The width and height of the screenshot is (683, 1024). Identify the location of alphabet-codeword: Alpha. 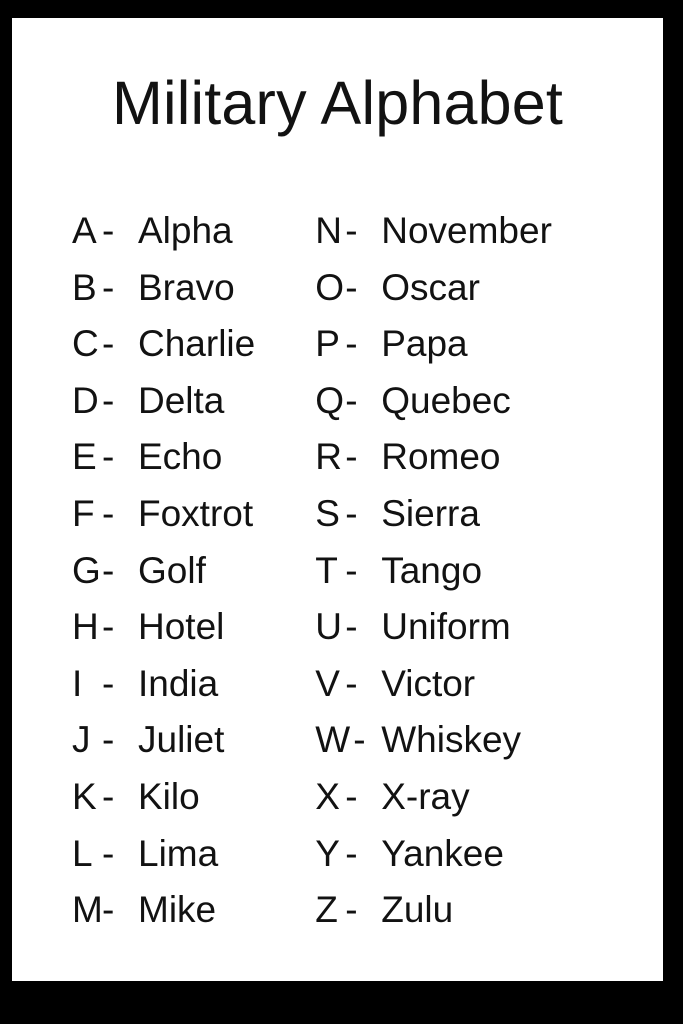
(185, 230).